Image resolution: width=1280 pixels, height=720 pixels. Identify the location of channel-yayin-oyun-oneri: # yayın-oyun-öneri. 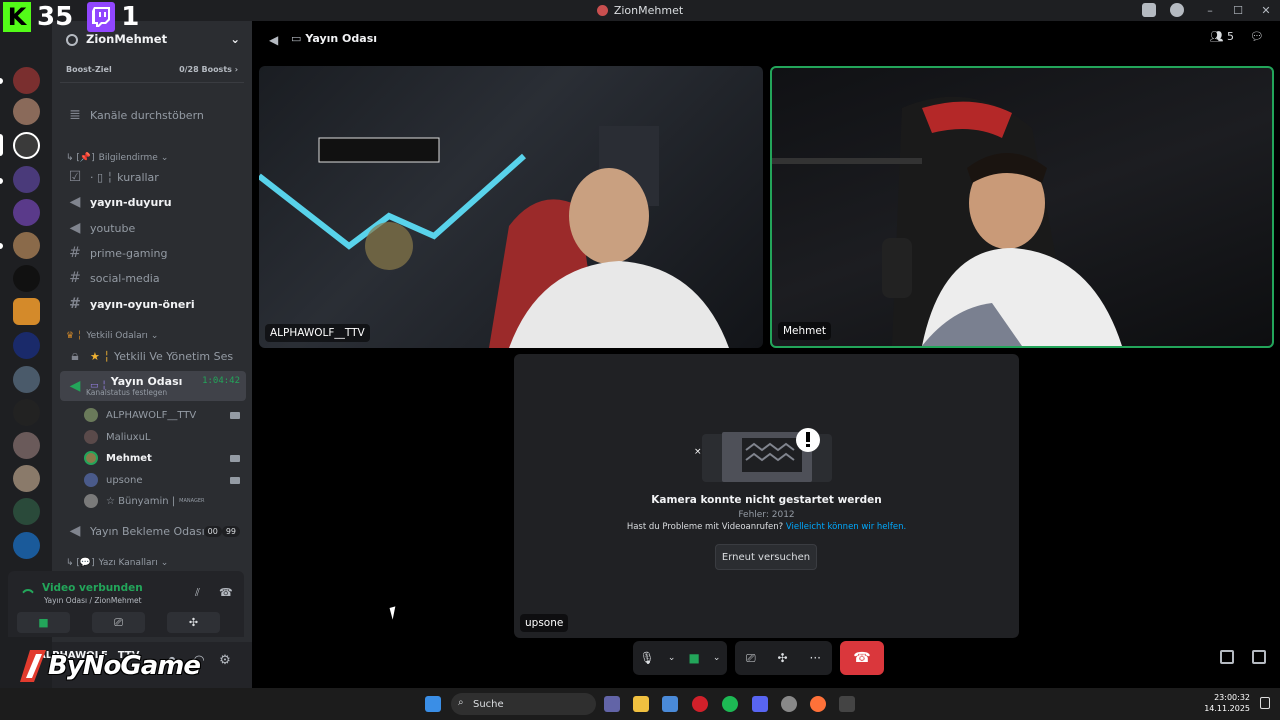
(153, 304).